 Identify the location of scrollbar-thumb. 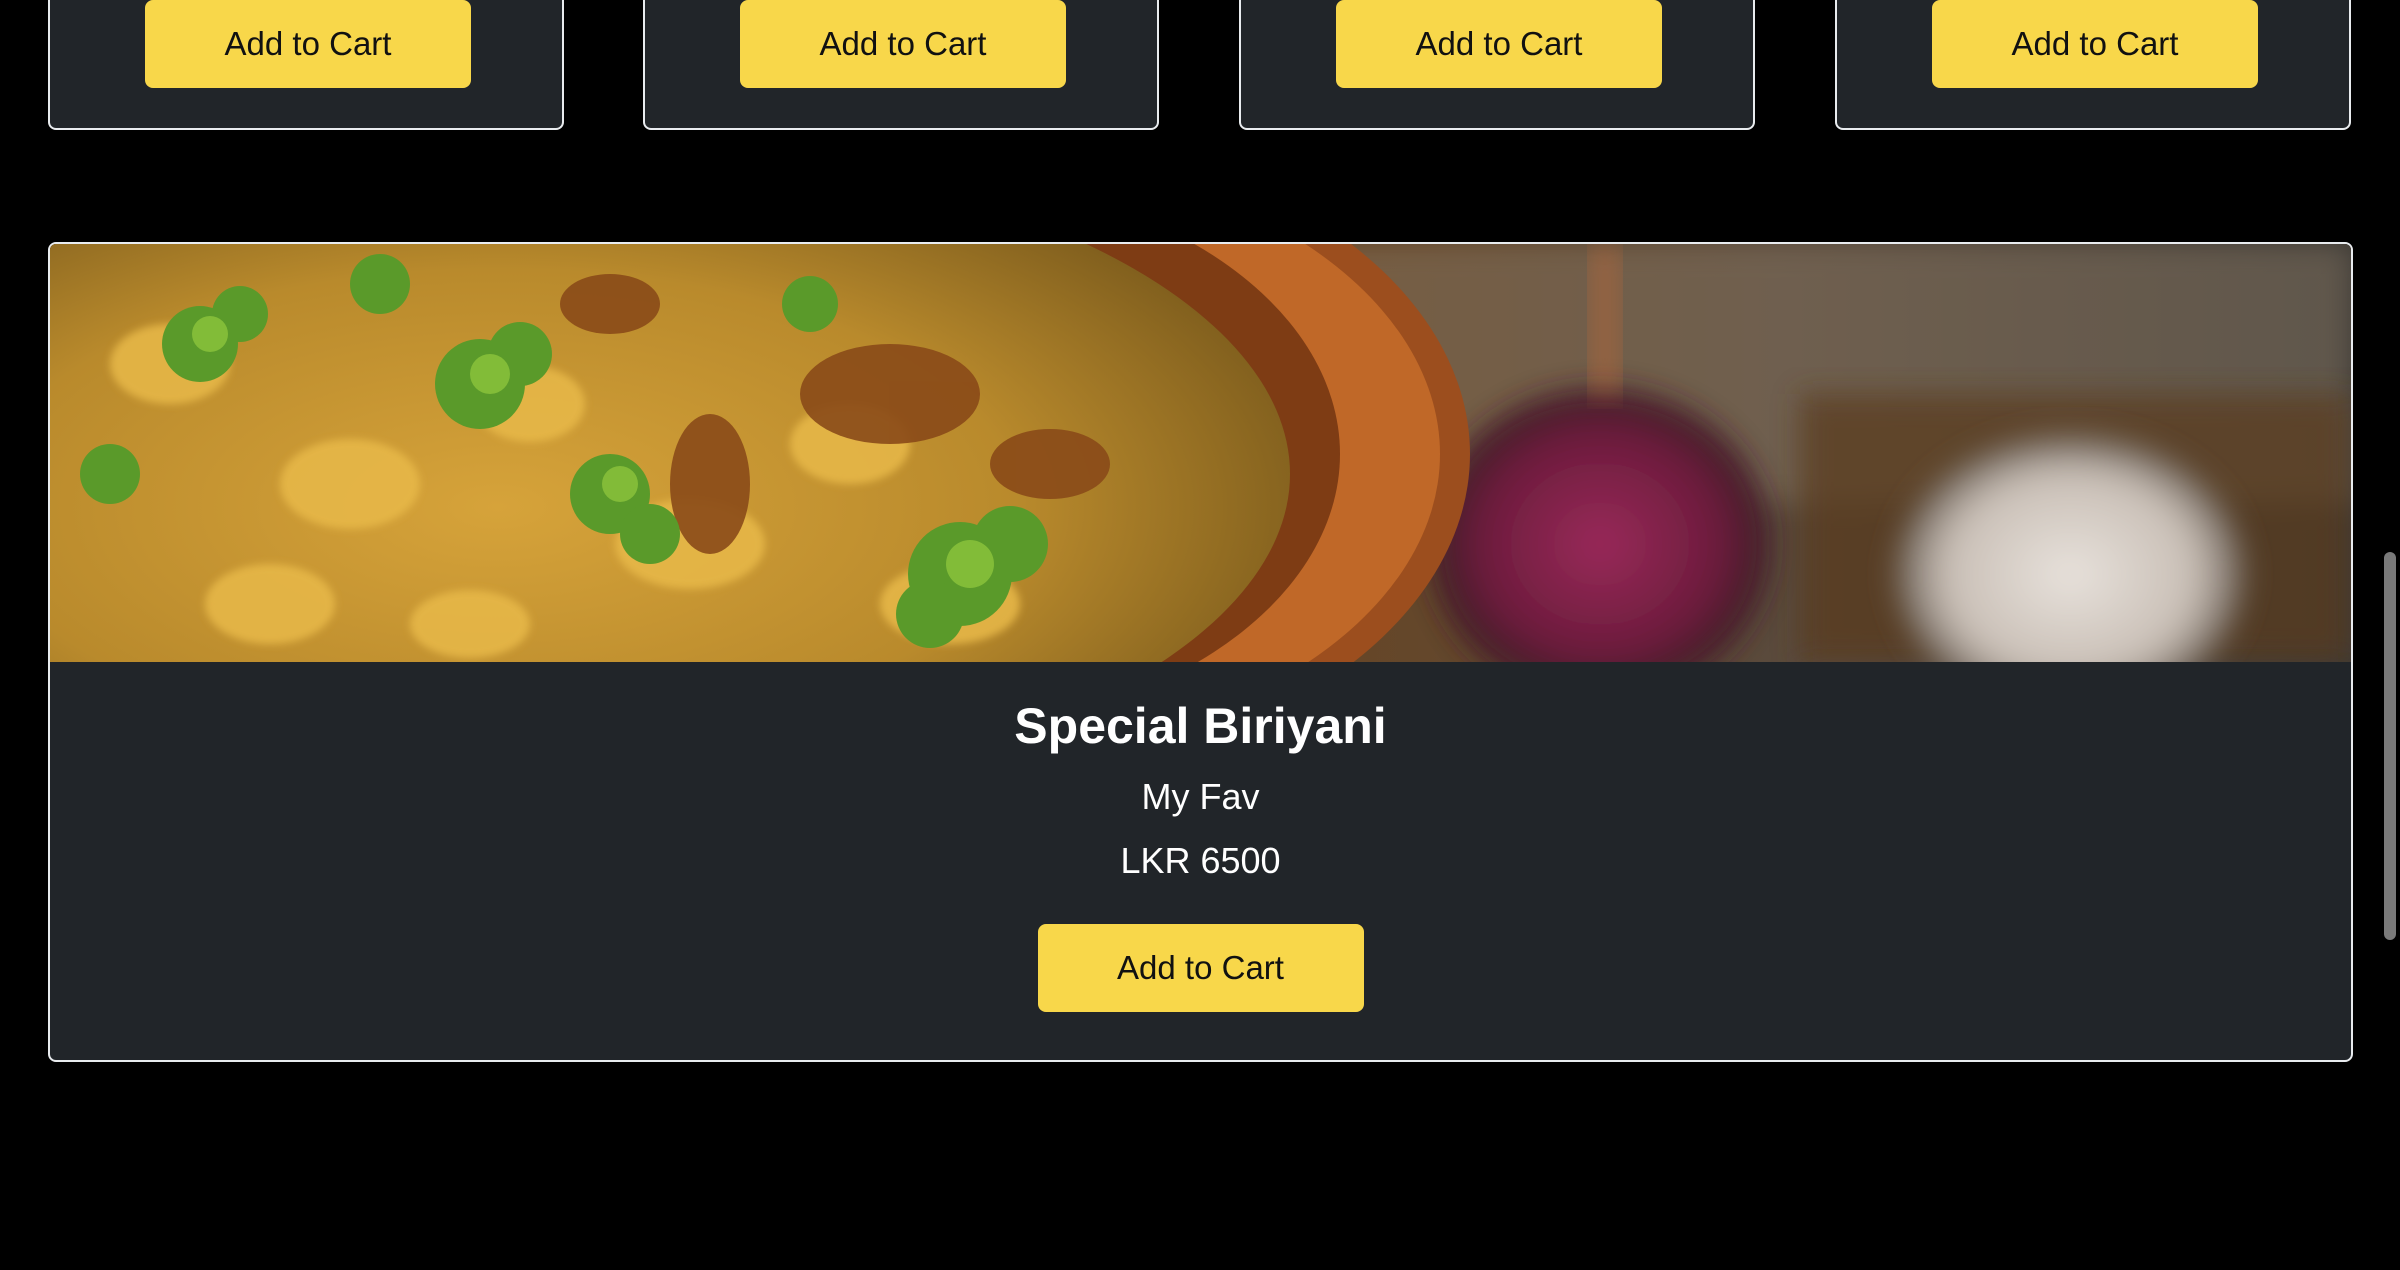
(2390, 746).